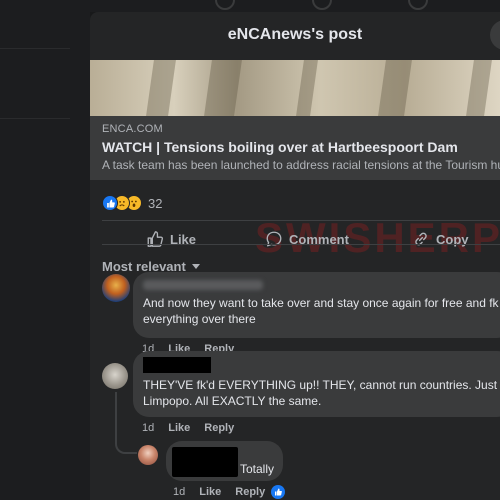 The image size is (500, 500). I want to click on copy-link-button: Copy, so click(440, 239).